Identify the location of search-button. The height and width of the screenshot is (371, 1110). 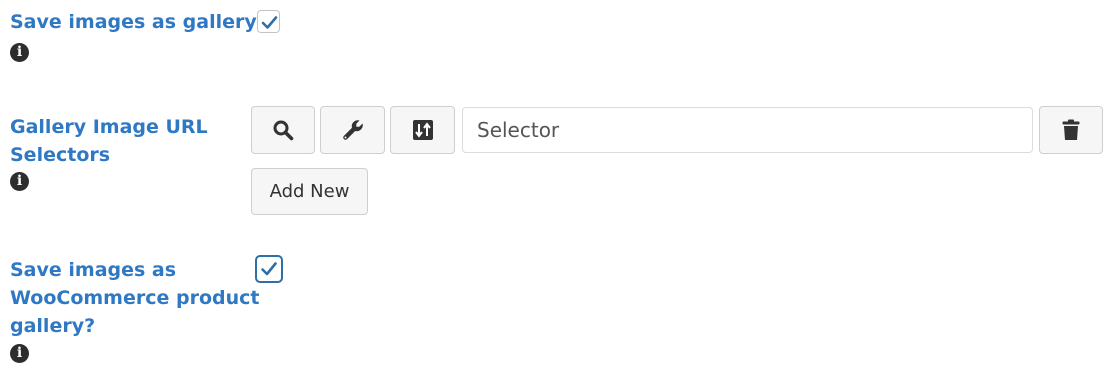
(283, 130).